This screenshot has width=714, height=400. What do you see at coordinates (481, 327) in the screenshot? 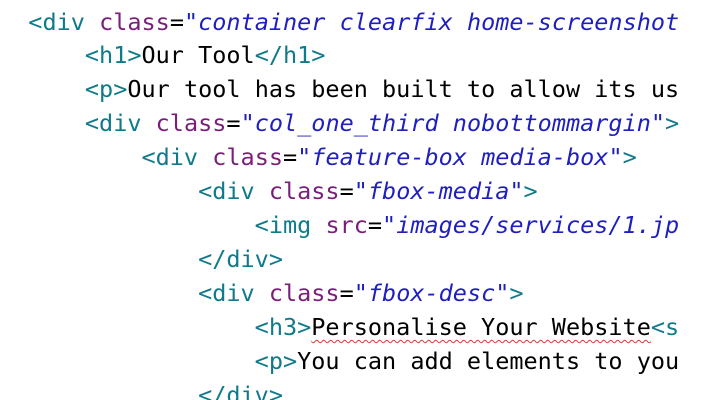
I see `element-text-spellcheck: Personalise Your Website` at bounding box center [481, 327].